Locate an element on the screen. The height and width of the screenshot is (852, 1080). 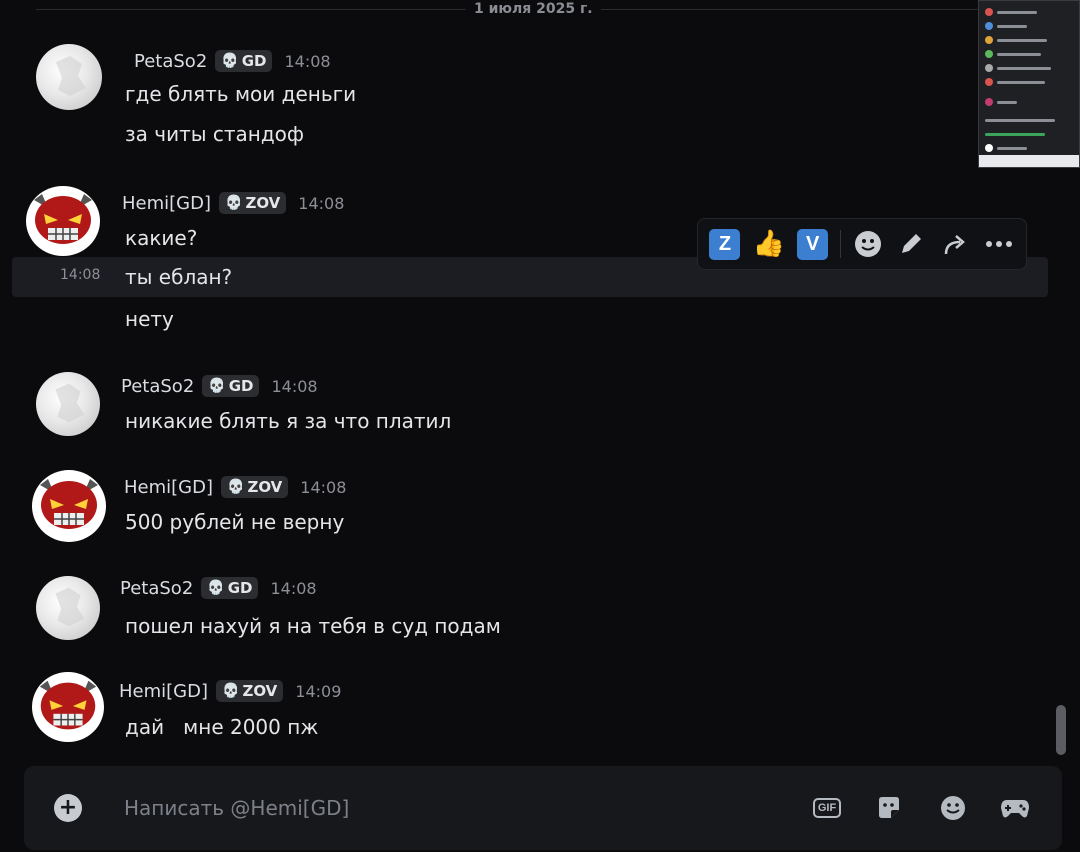
message-header: Hemi[GD] 💀 ZOV 14:09 is located at coordinates (230, 691).